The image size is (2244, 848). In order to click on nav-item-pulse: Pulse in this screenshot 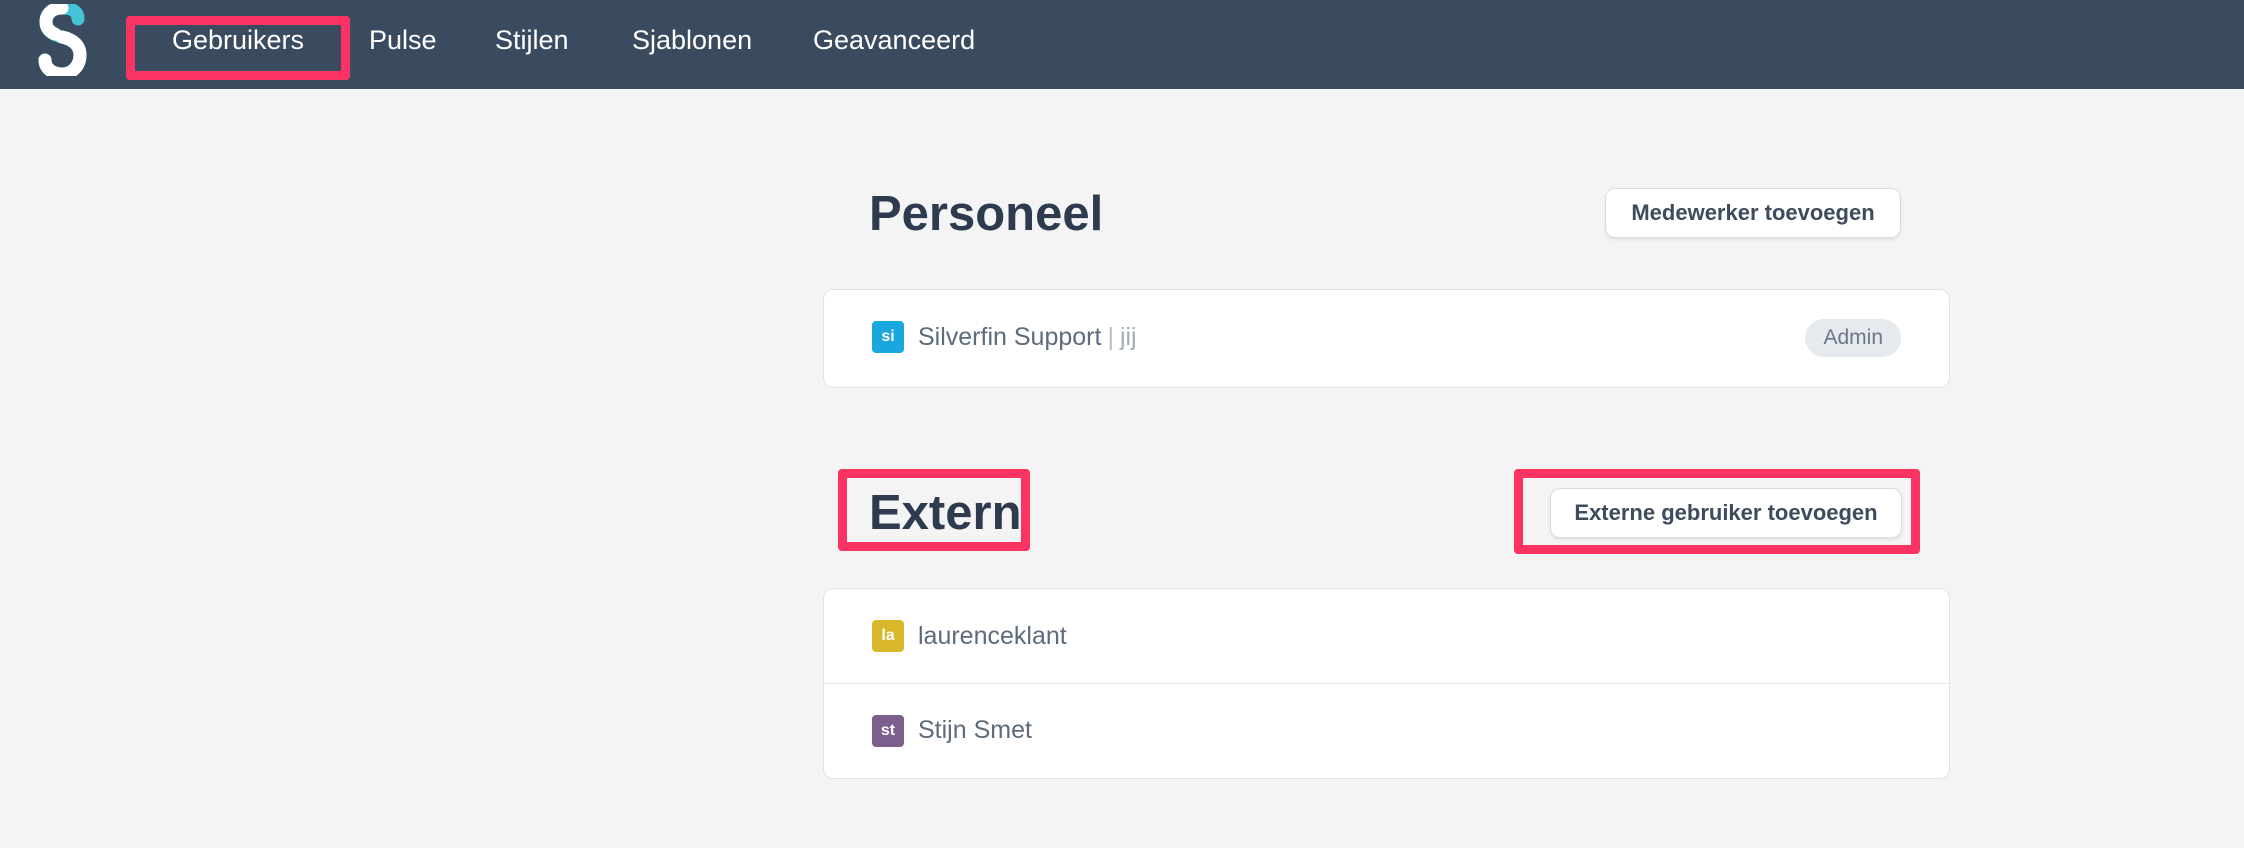, I will do `click(403, 40)`.